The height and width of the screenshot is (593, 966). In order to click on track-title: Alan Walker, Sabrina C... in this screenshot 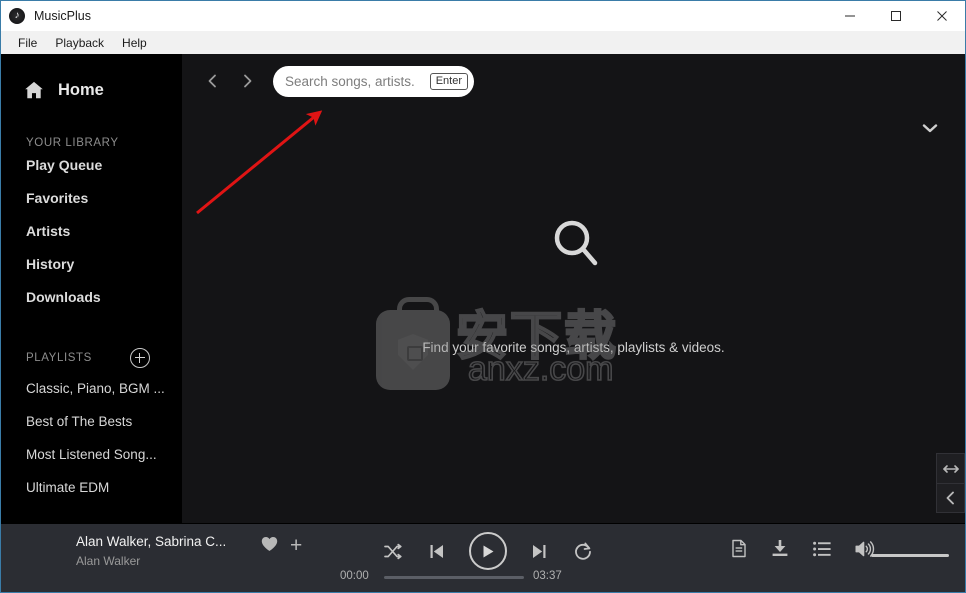, I will do `click(151, 541)`.